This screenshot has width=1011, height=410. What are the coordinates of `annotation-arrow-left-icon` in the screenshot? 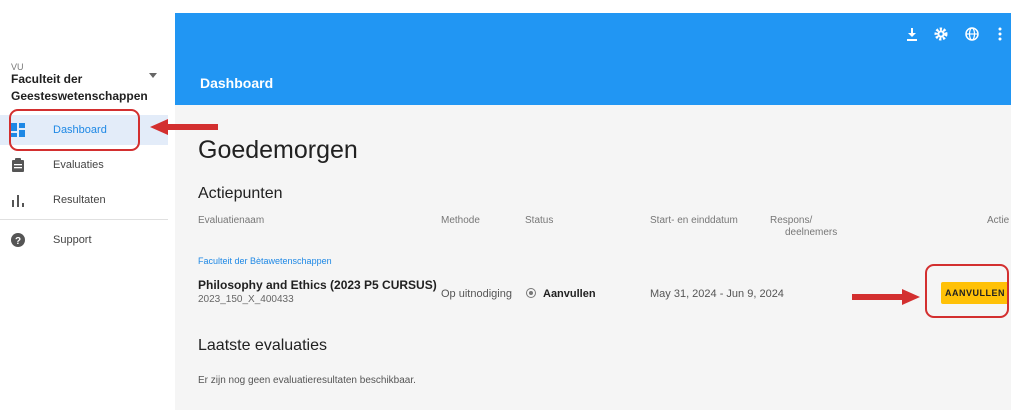 It's located at (184, 127).